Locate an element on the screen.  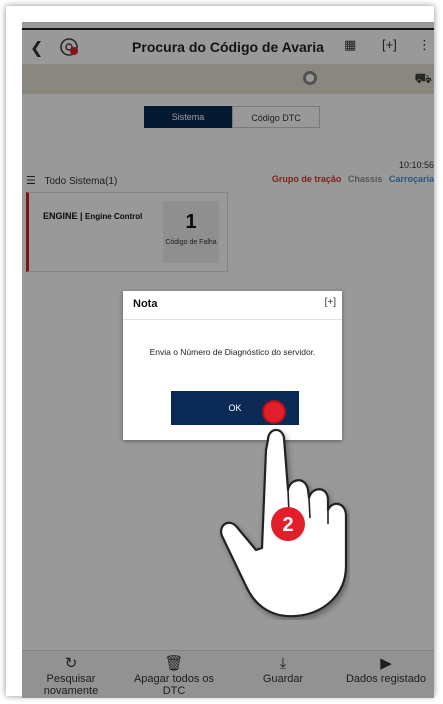
step-badge: 2 is located at coordinates (288, 524).